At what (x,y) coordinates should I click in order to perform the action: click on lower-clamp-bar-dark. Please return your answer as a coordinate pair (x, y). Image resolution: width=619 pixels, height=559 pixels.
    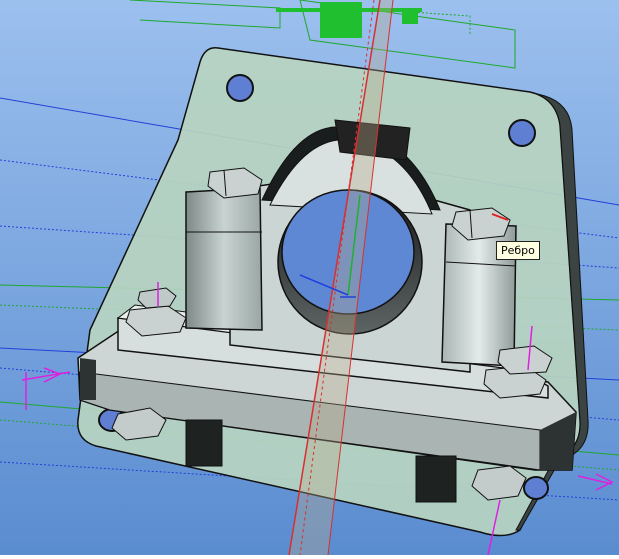
    Looking at the image, I should click on (88, 379).